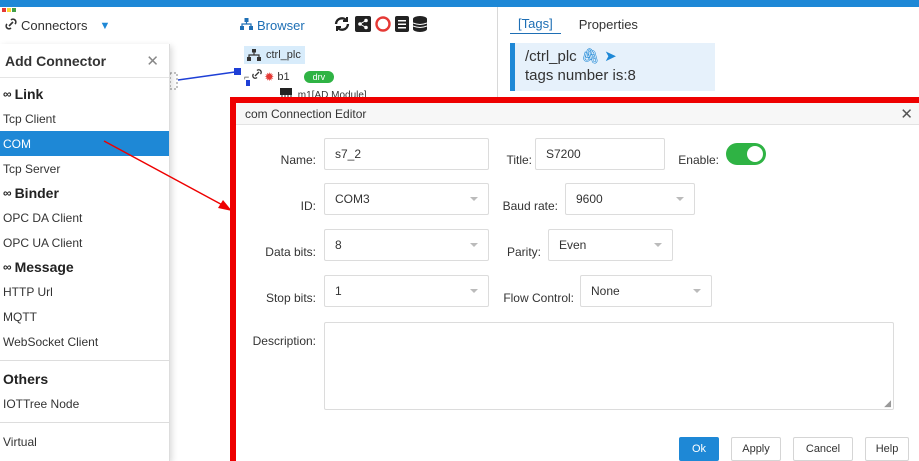 The image size is (919, 461). What do you see at coordinates (630, 199) in the screenshot?
I see `baud-rate-select: 9600` at bounding box center [630, 199].